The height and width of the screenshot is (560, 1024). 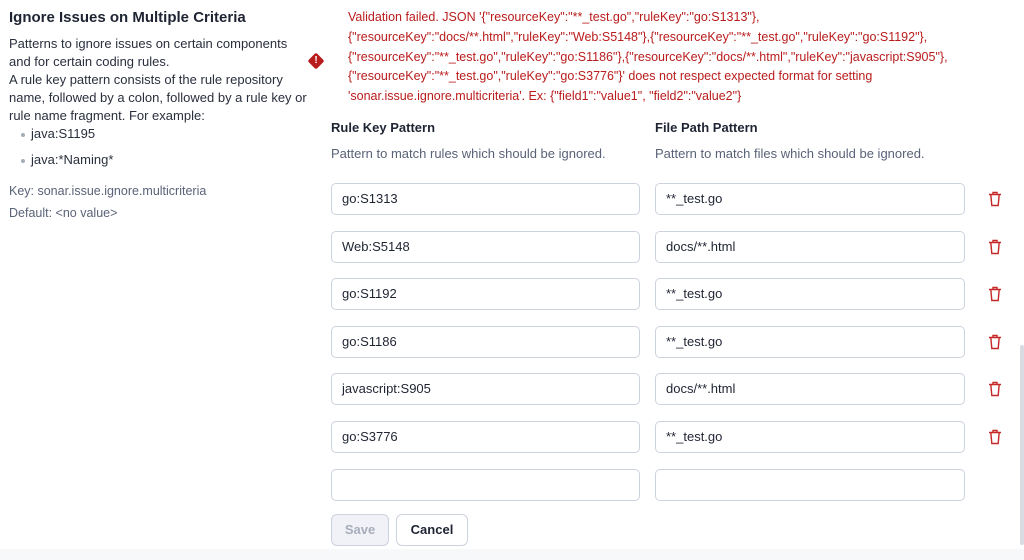 What do you see at coordinates (485, 246) in the screenshot?
I see `rule-key-input: Web:S5148` at bounding box center [485, 246].